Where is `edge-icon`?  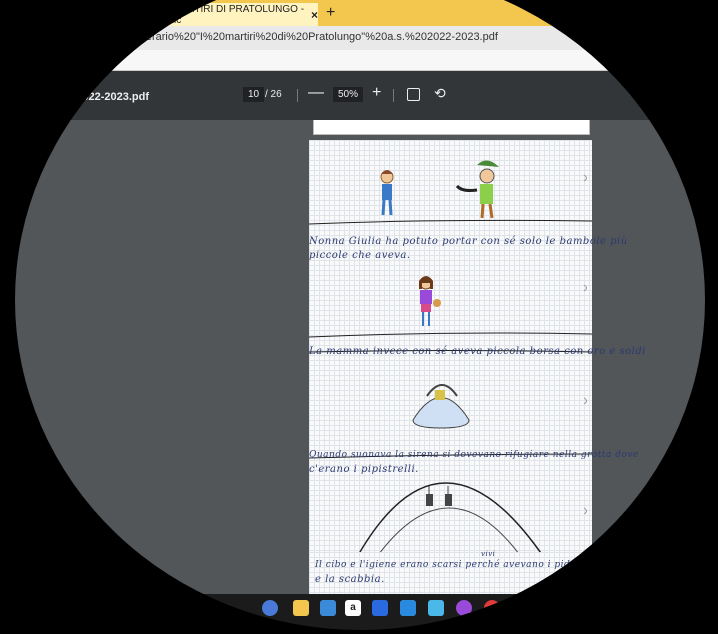
edge-icon is located at coordinates (436, 608).